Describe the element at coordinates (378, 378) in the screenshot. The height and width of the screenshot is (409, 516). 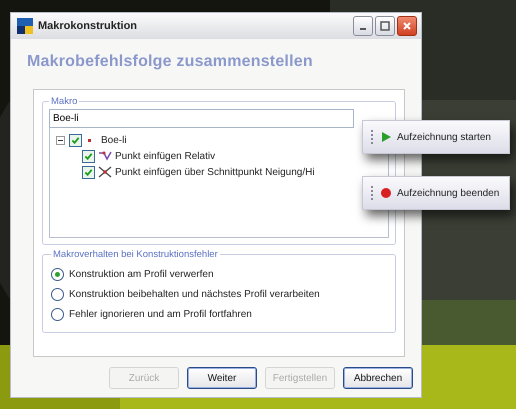
I see `dialog-button: Abbrechen` at that location.